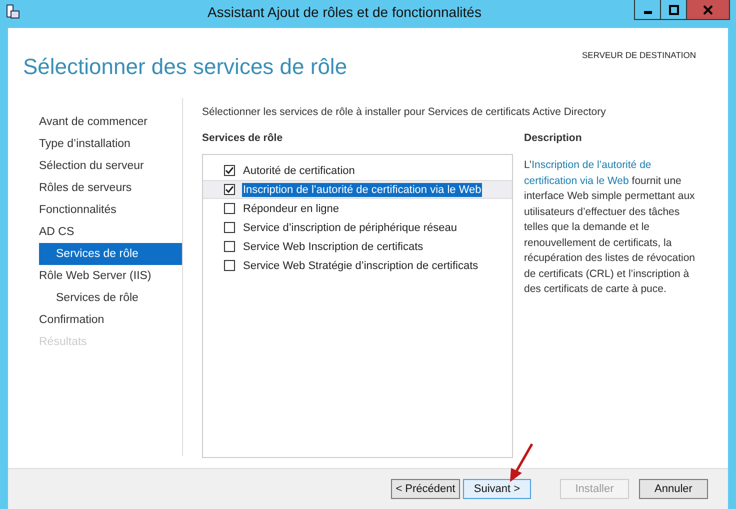  What do you see at coordinates (425, 489) in the screenshot?
I see `wizard-button: < Précédent` at bounding box center [425, 489].